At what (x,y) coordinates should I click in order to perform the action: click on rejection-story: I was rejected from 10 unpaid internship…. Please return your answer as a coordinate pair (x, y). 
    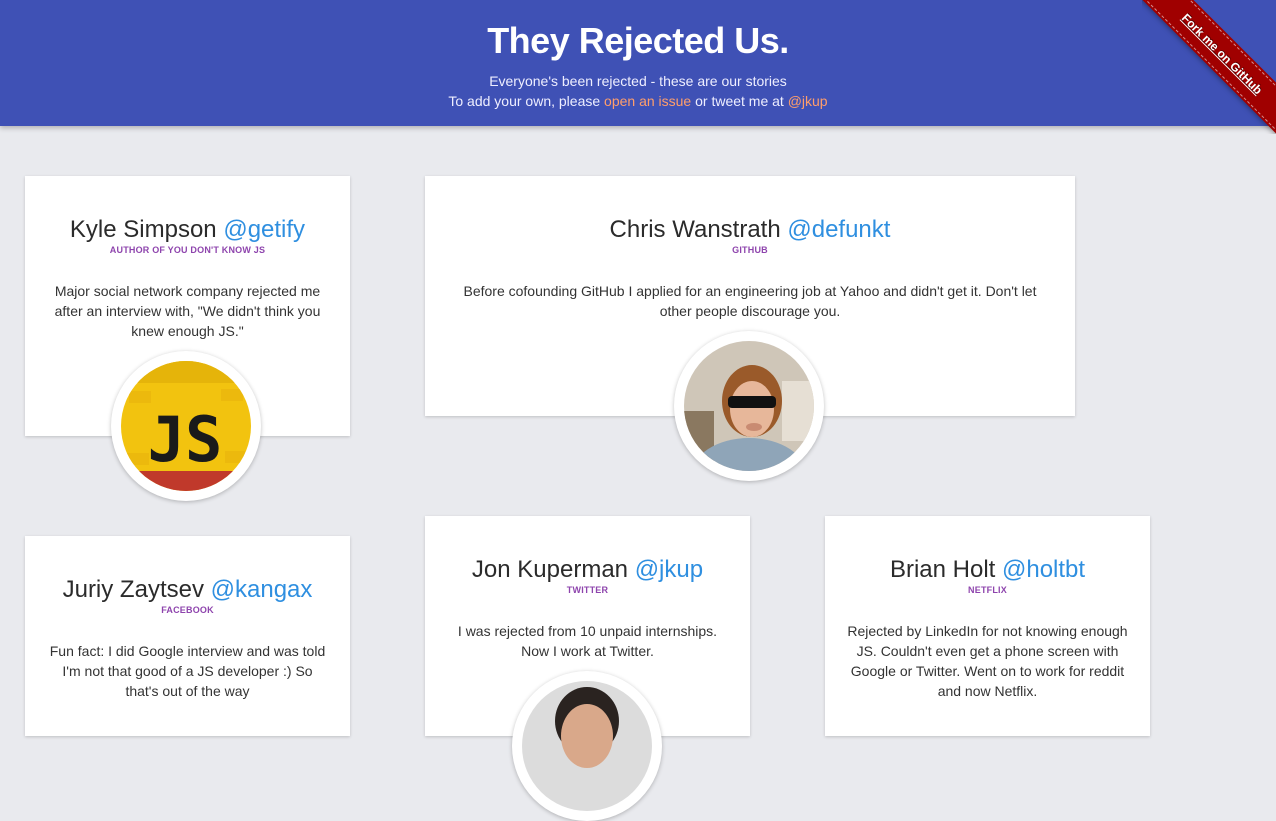
    Looking at the image, I should click on (587, 641).